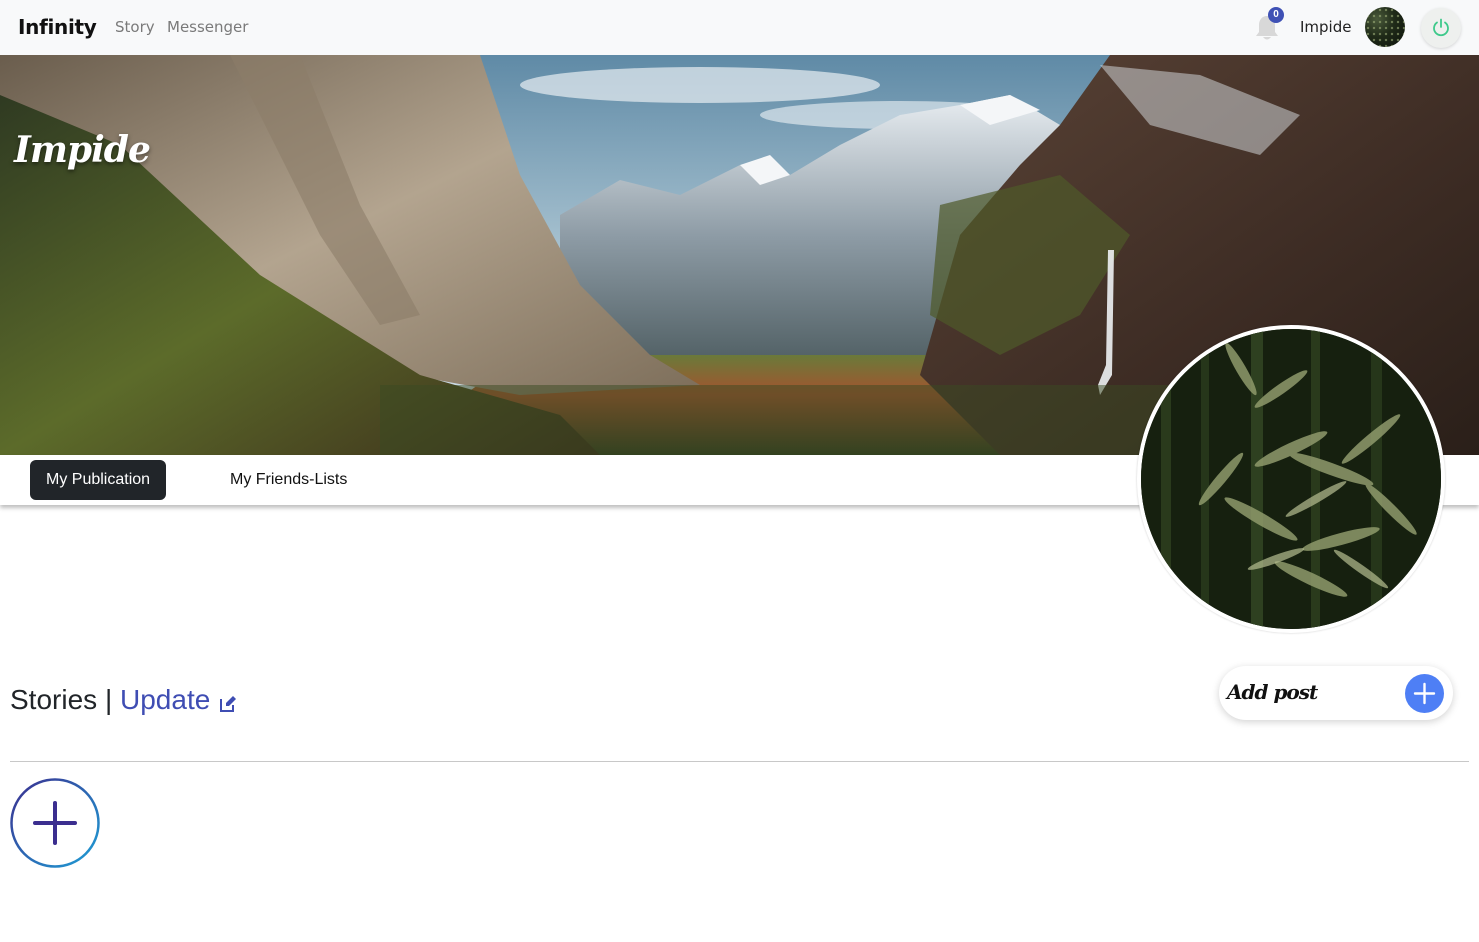 This screenshot has height=942, width=1479. I want to click on notification-badge: 0, so click(1276, 15).